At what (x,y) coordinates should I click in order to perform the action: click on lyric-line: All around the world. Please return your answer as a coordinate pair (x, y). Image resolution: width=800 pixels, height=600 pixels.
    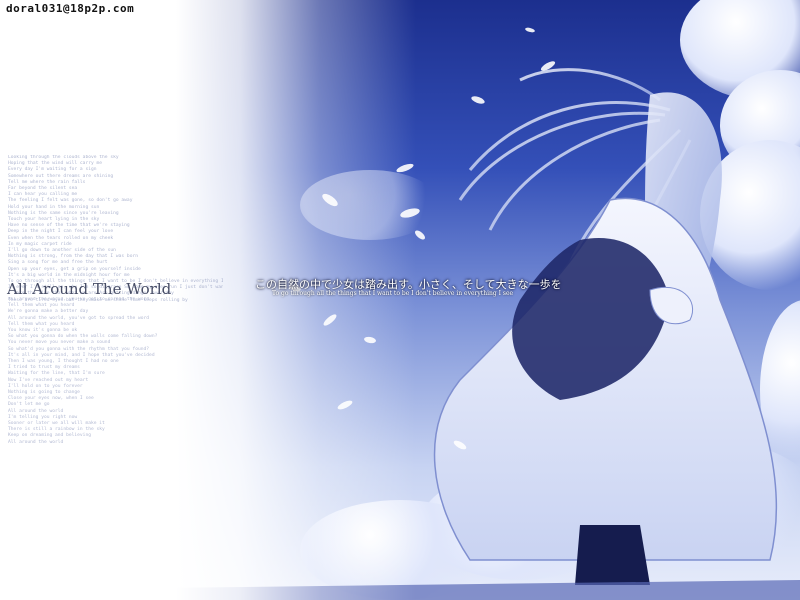
    Looking at the image, I should click on (36, 442).